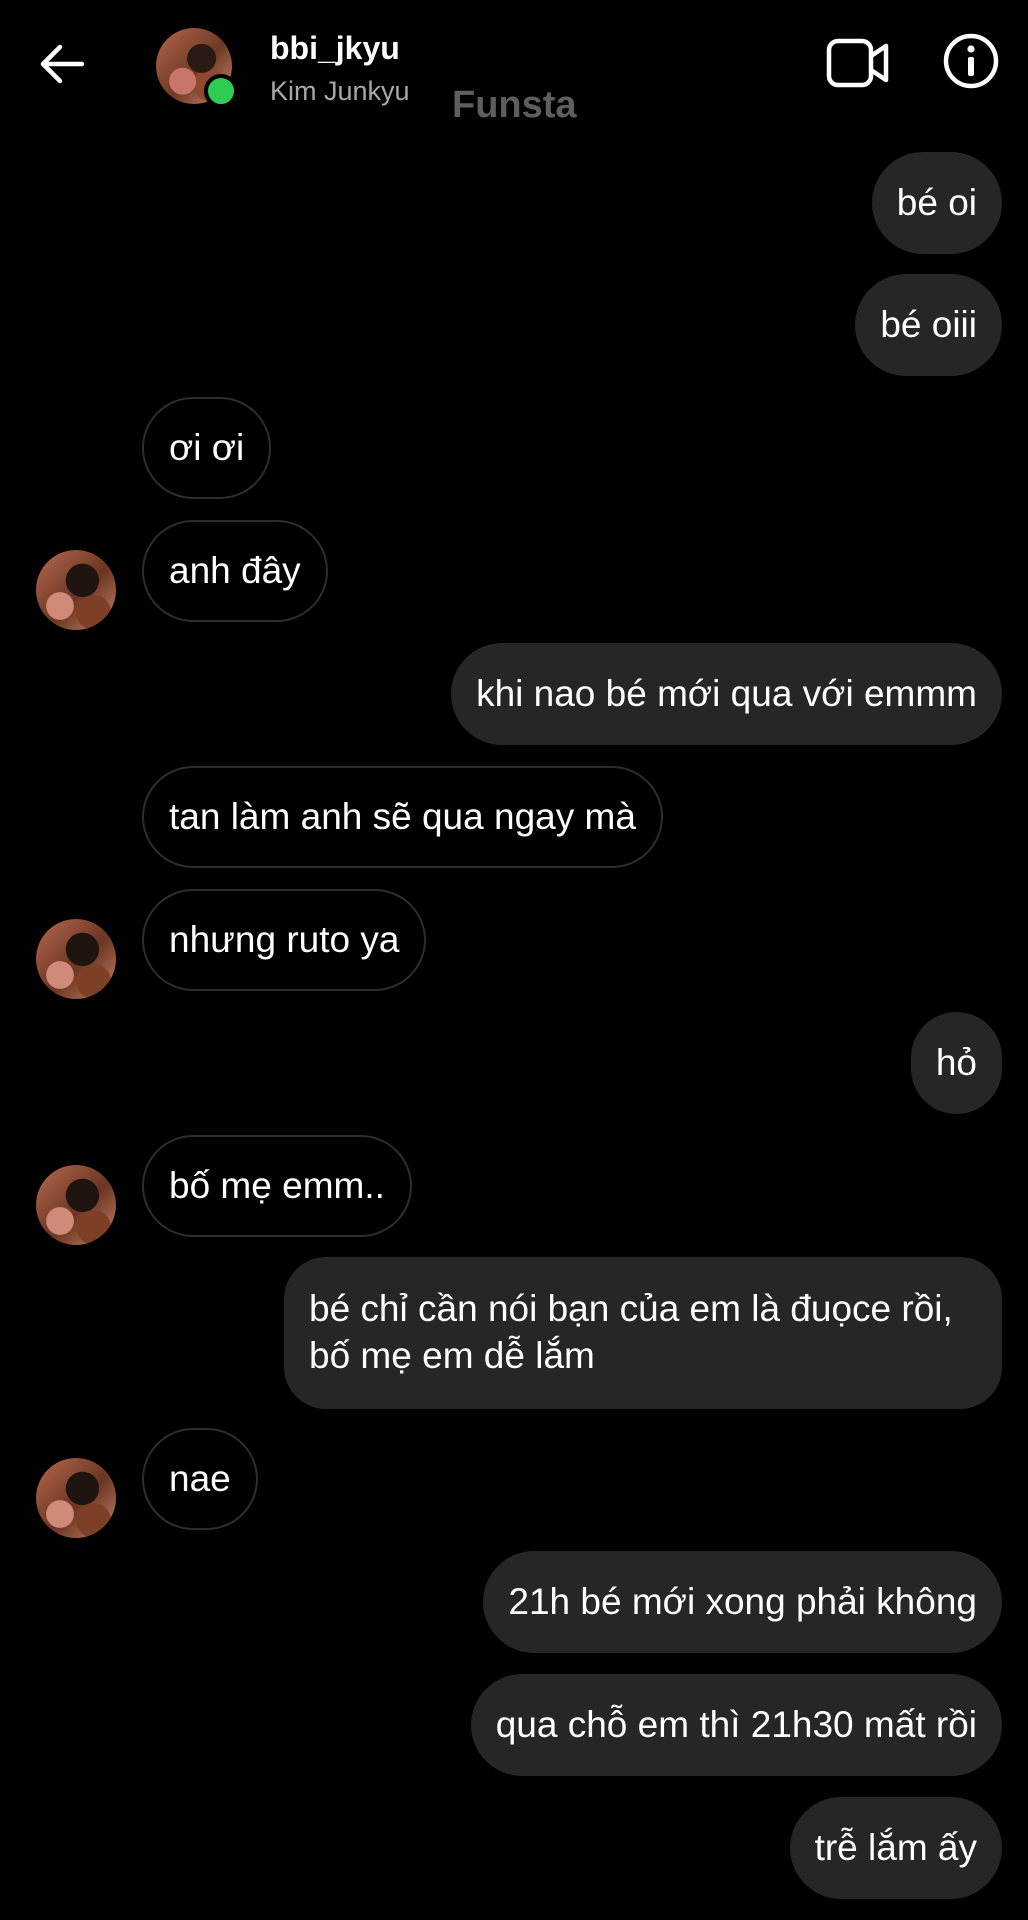  I want to click on message-incoming: nhưng ruto ya, so click(284, 940).